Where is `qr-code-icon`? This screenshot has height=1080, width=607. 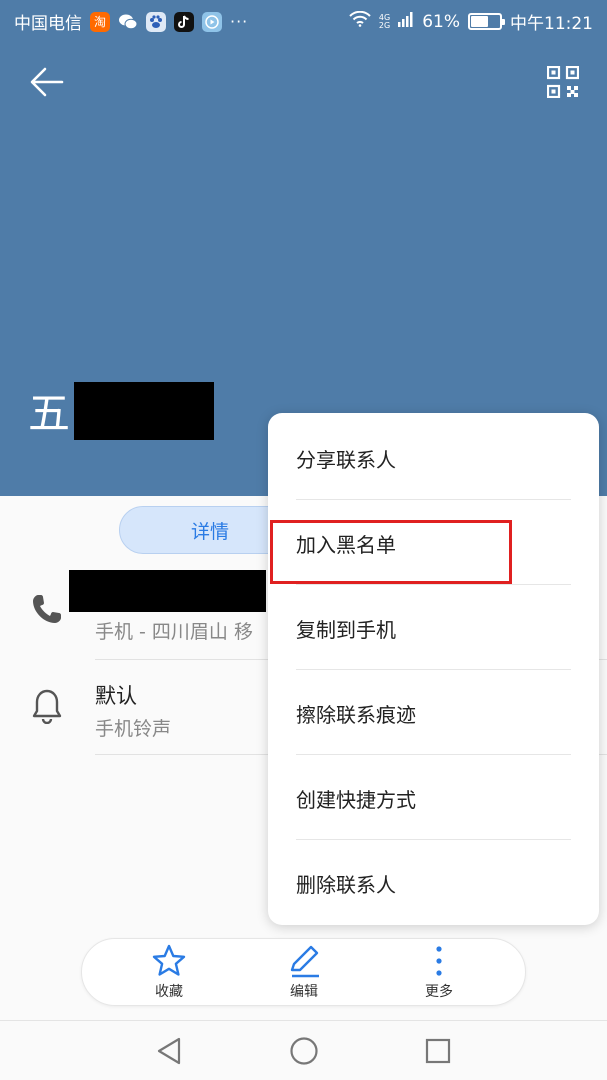
qr-code-icon is located at coordinates (563, 82).